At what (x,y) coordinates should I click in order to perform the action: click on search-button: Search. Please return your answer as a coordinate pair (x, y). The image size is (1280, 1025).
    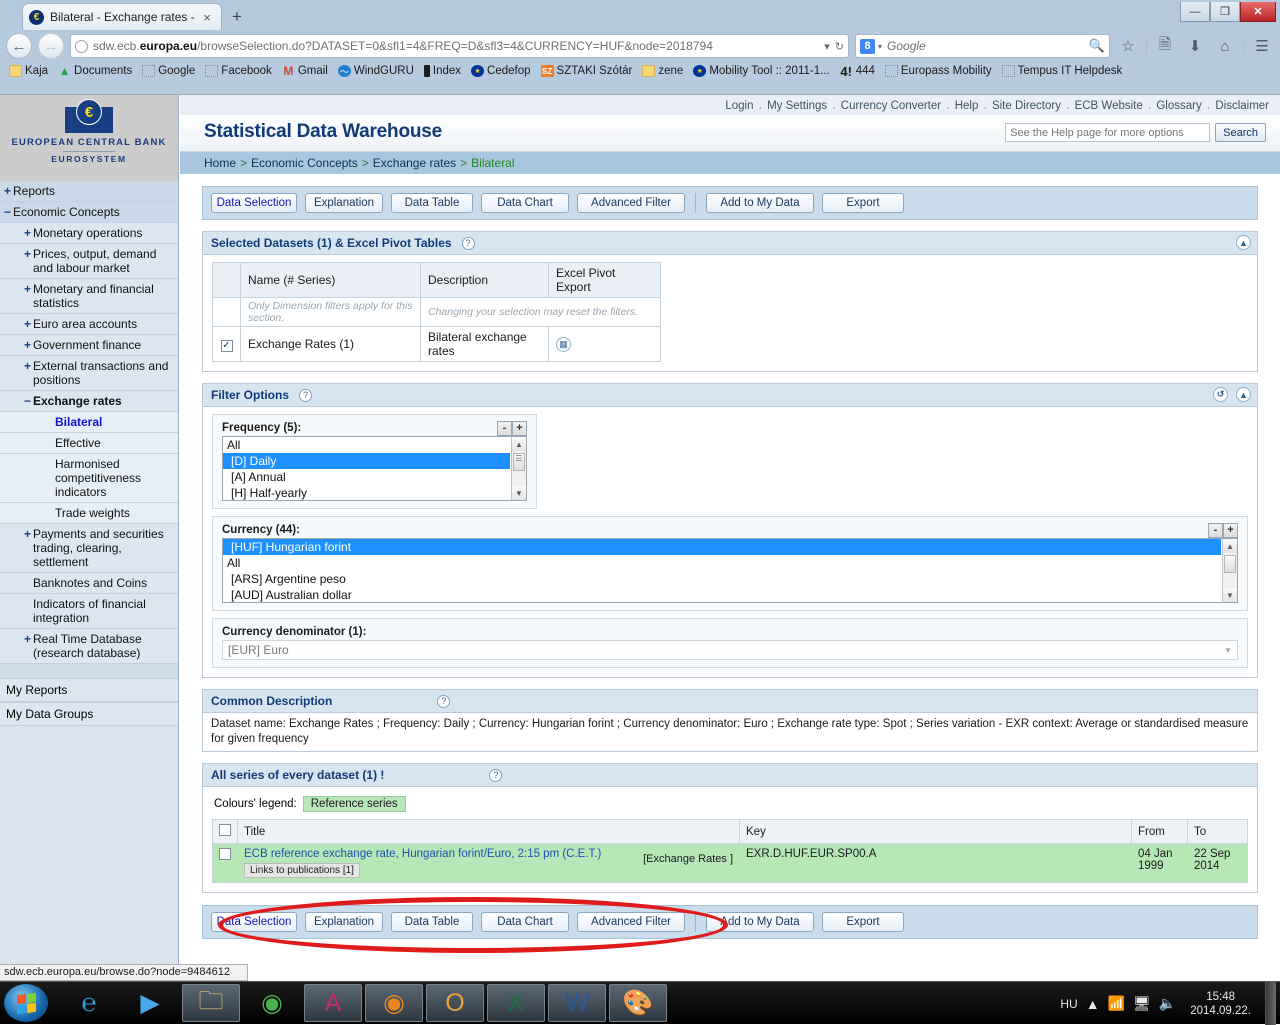
    Looking at the image, I should click on (1240, 132).